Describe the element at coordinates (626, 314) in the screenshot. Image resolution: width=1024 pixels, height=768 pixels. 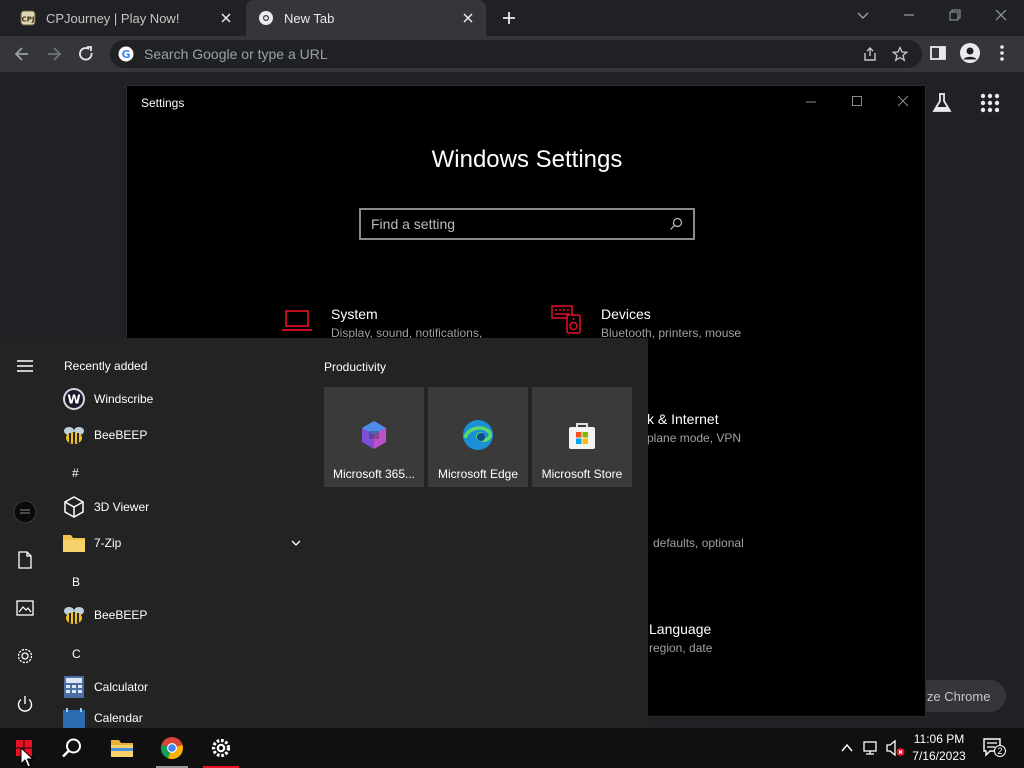
I see `category-title: Devices` at that location.